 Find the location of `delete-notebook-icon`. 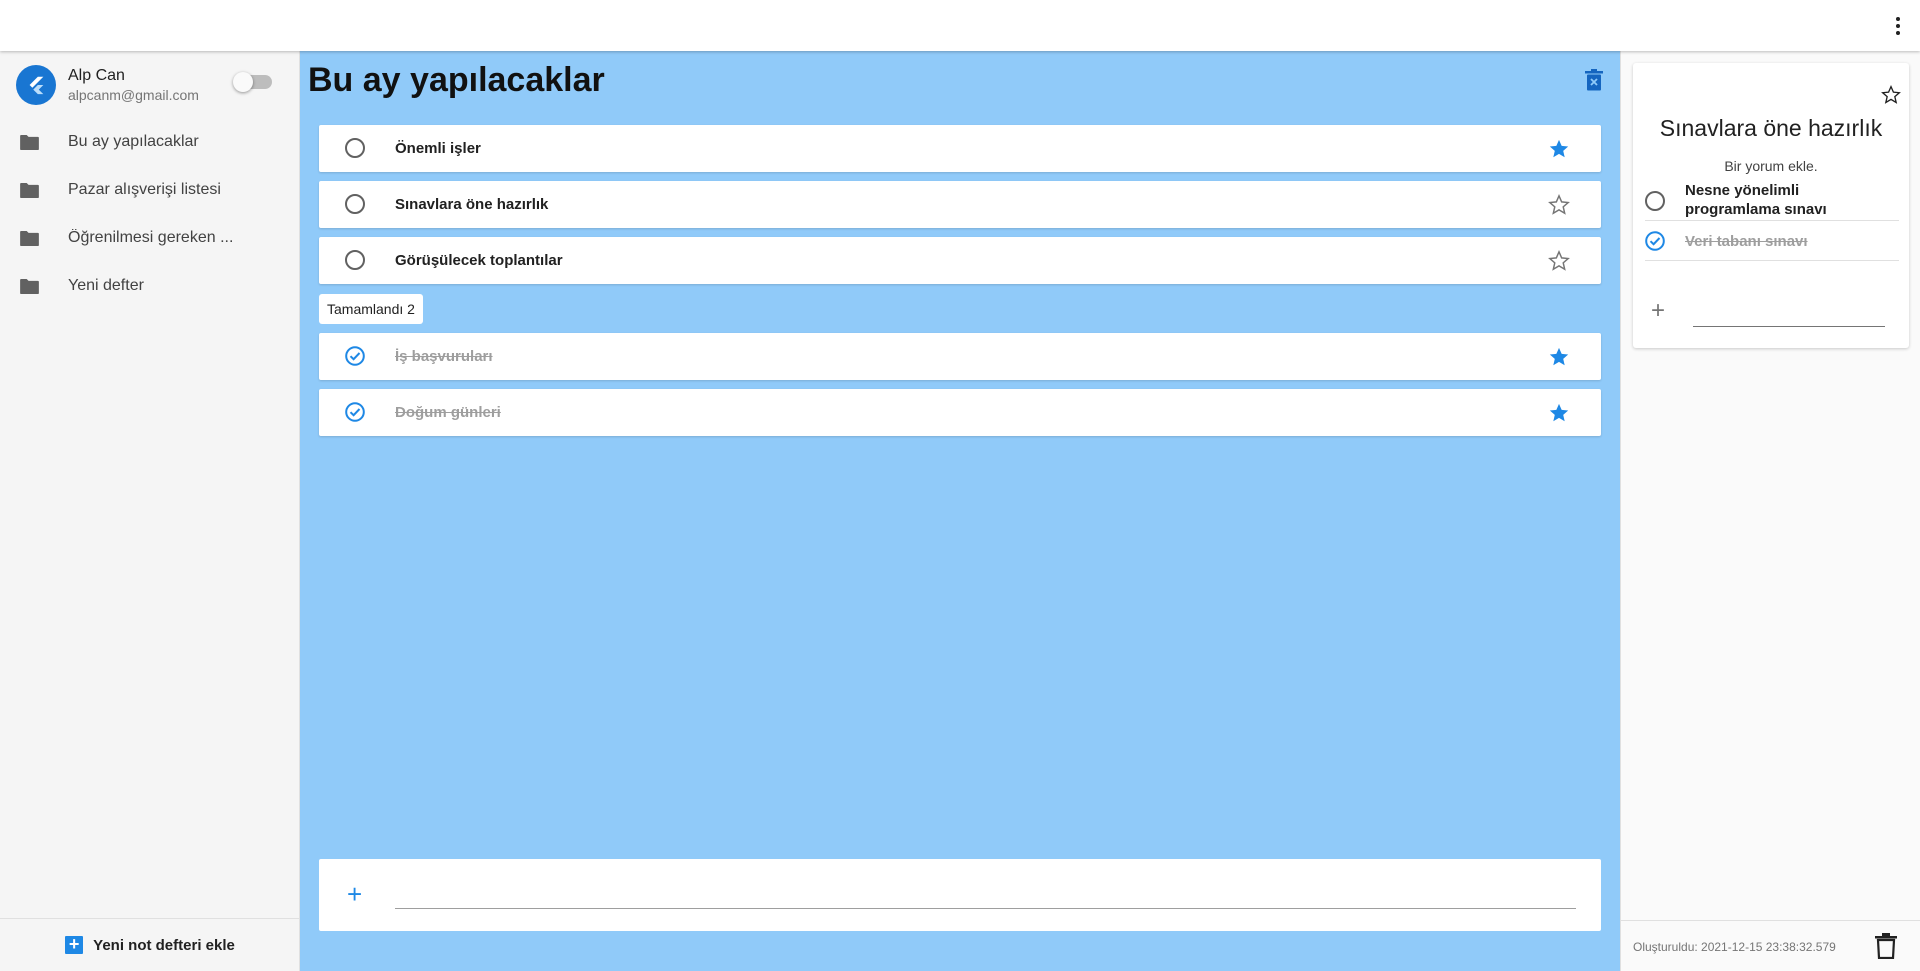

delete-notebook-icon is located at coordinates (1594, 80).